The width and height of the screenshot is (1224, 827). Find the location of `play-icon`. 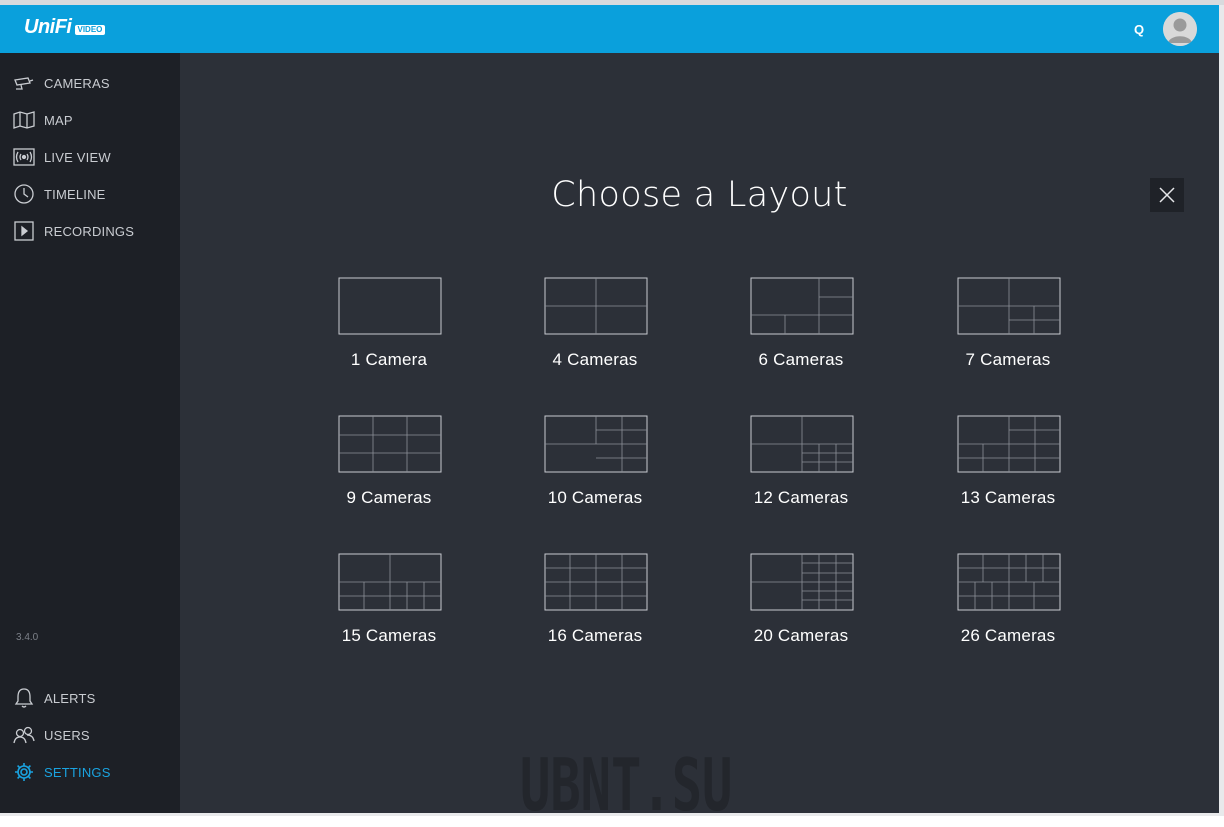

play-icon is located at coordinates (24, 231).